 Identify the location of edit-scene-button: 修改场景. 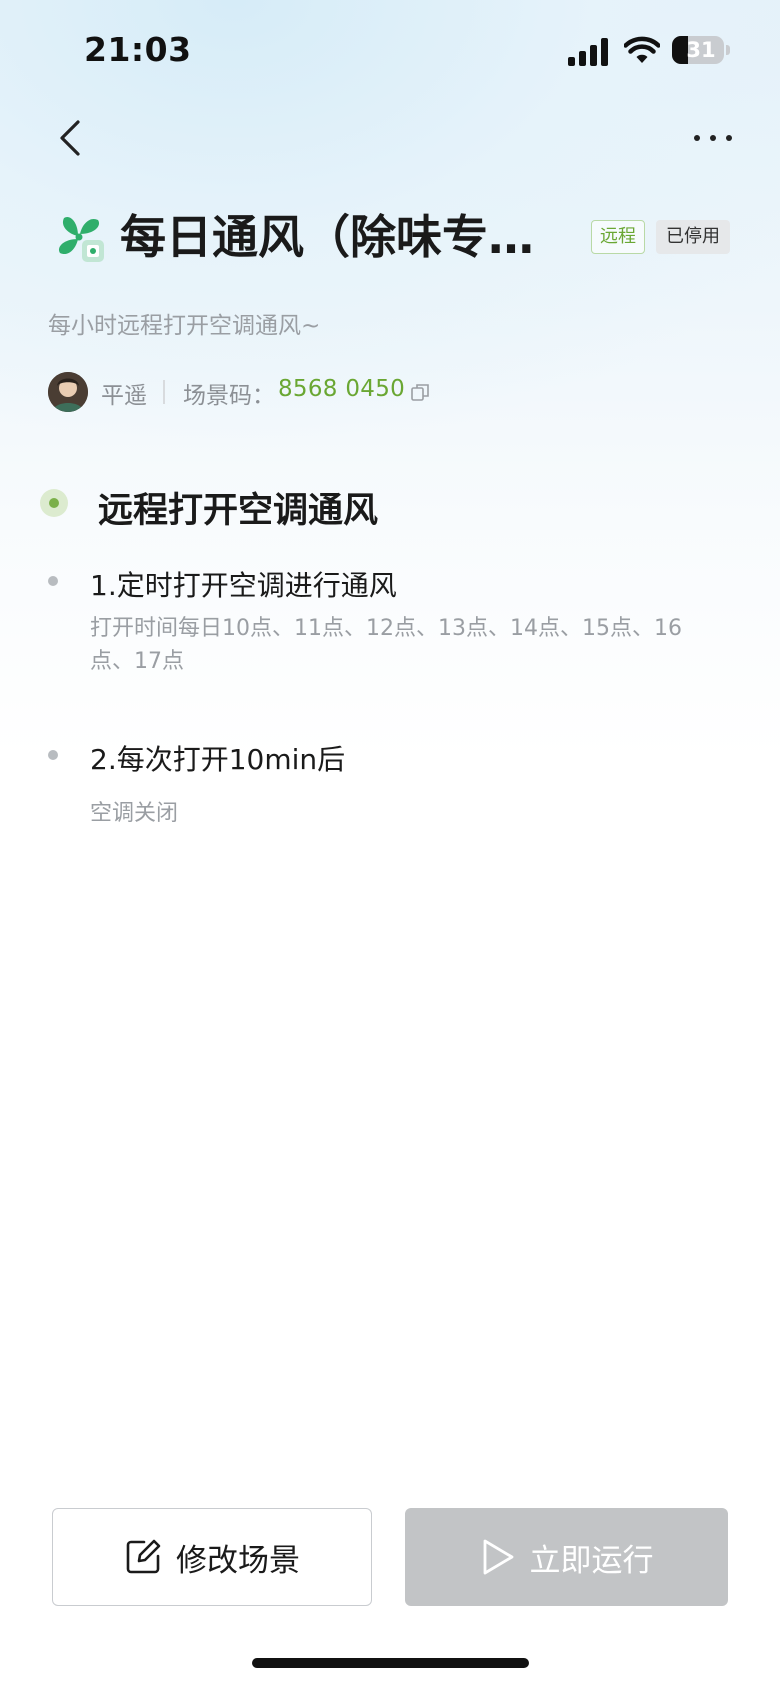
(212, 1557).